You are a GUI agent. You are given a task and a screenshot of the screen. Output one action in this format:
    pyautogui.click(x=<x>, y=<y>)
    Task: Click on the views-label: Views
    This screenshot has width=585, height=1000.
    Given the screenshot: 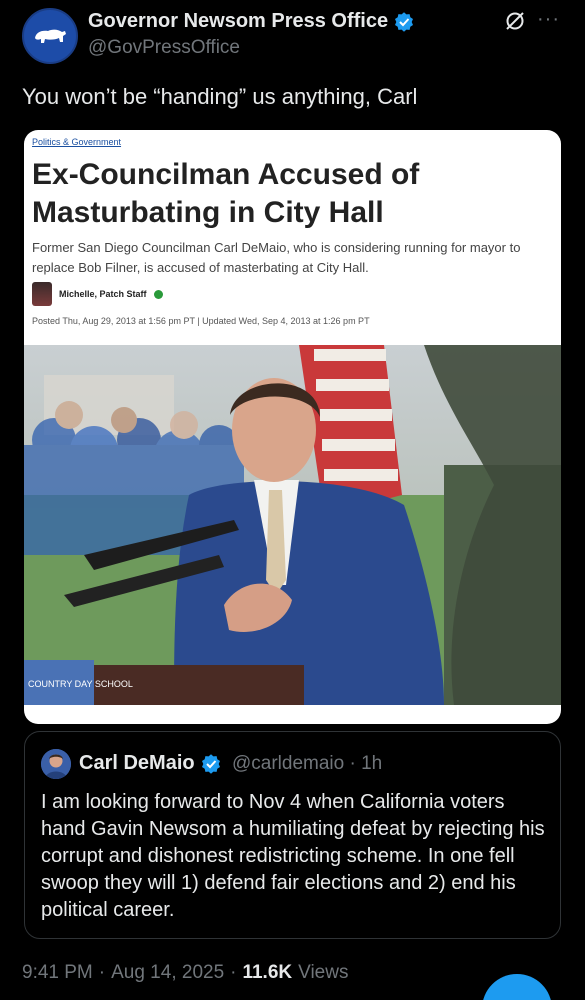 What is the action you would take?
    pyautogui.click(x=323, y=972)
    